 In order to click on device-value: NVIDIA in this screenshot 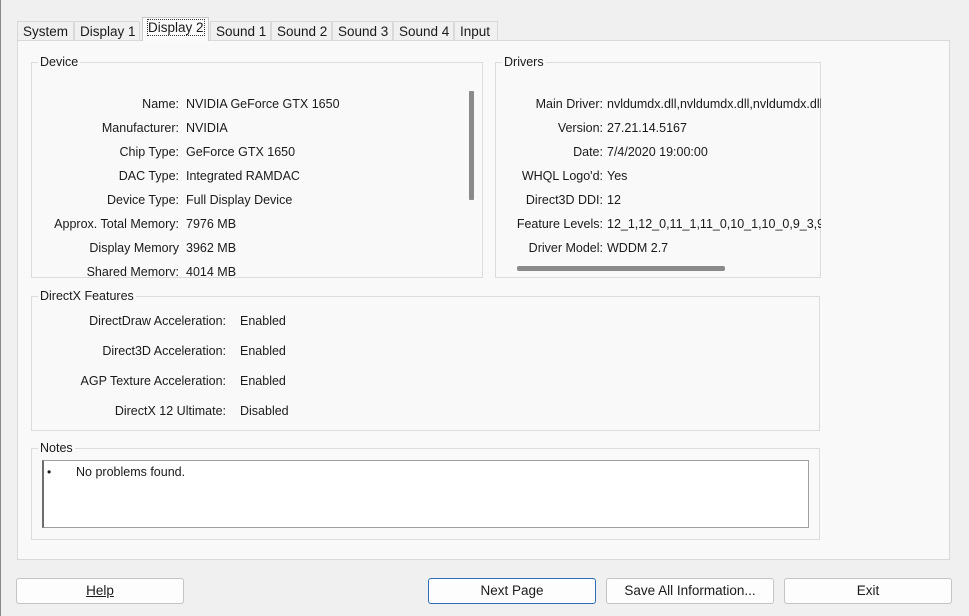, I will do `click(207, 128)`.